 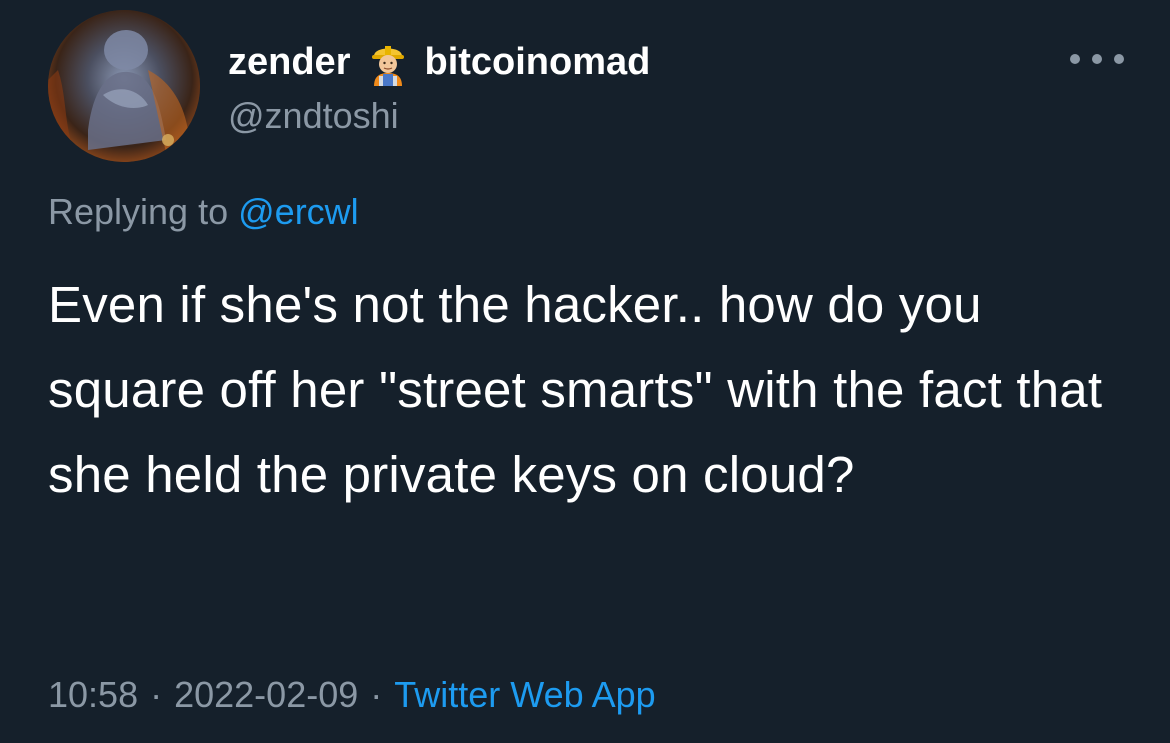 I want to click on tweet-meta: 10:58 · 2022-02-09 · Twitter Web App, so click(x=352, y=695).